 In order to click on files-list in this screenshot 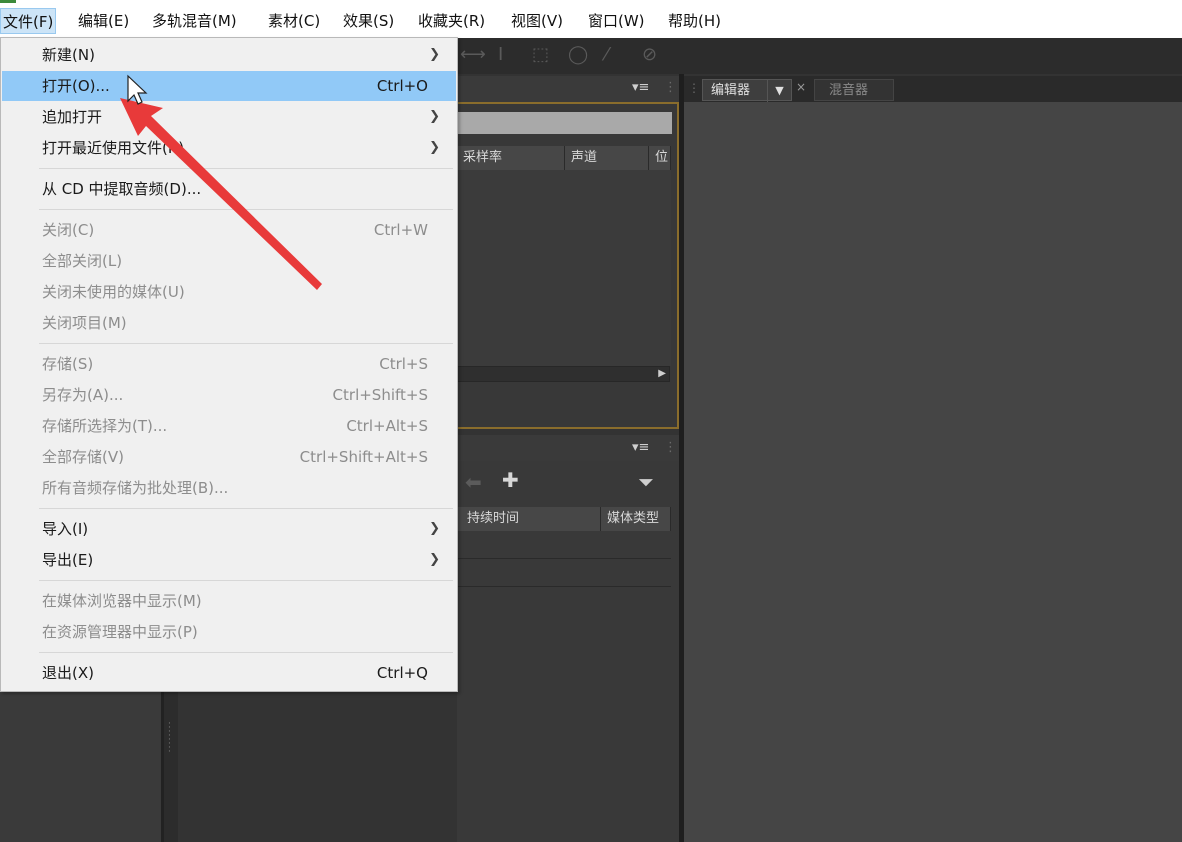, I will do `click(564, 268)`.